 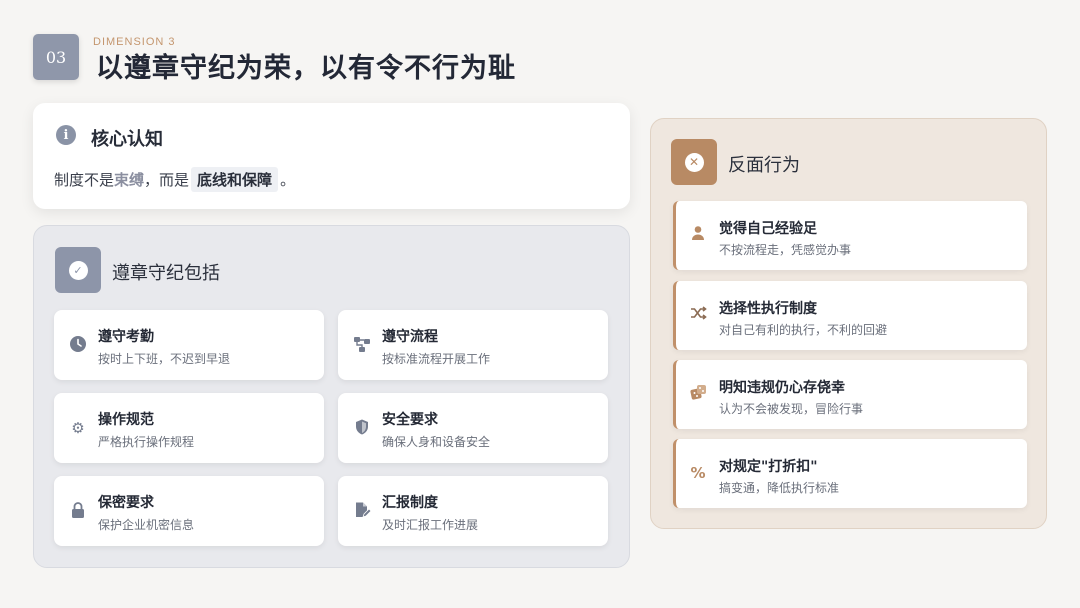 I want to click on shuffle-icon, so click(x=698, y=315).